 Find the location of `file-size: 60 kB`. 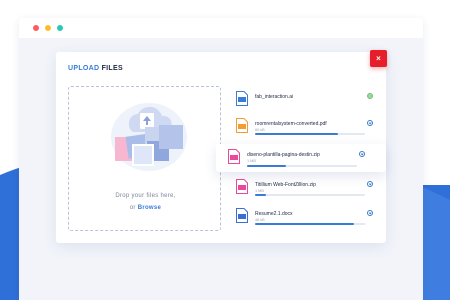

file-size: 60 kB is located at coordinates (260, 130).